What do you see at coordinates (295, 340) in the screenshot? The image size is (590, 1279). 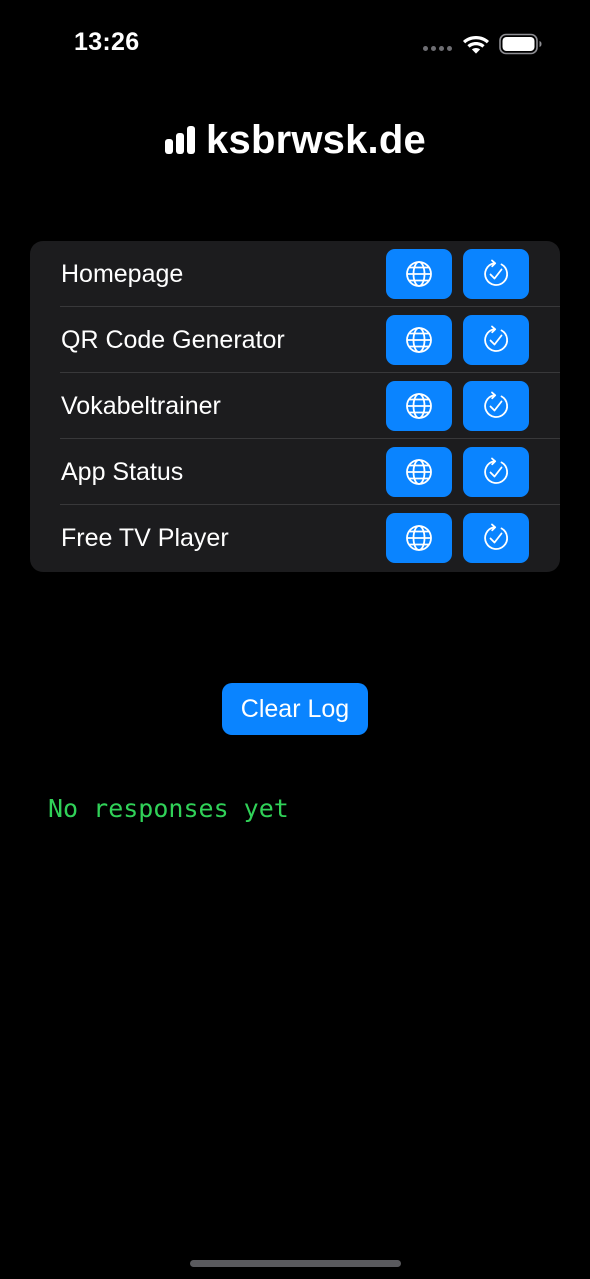 I see `service-row-qr-code-generator: QR Code Generator` at bounding box center [295, 340].